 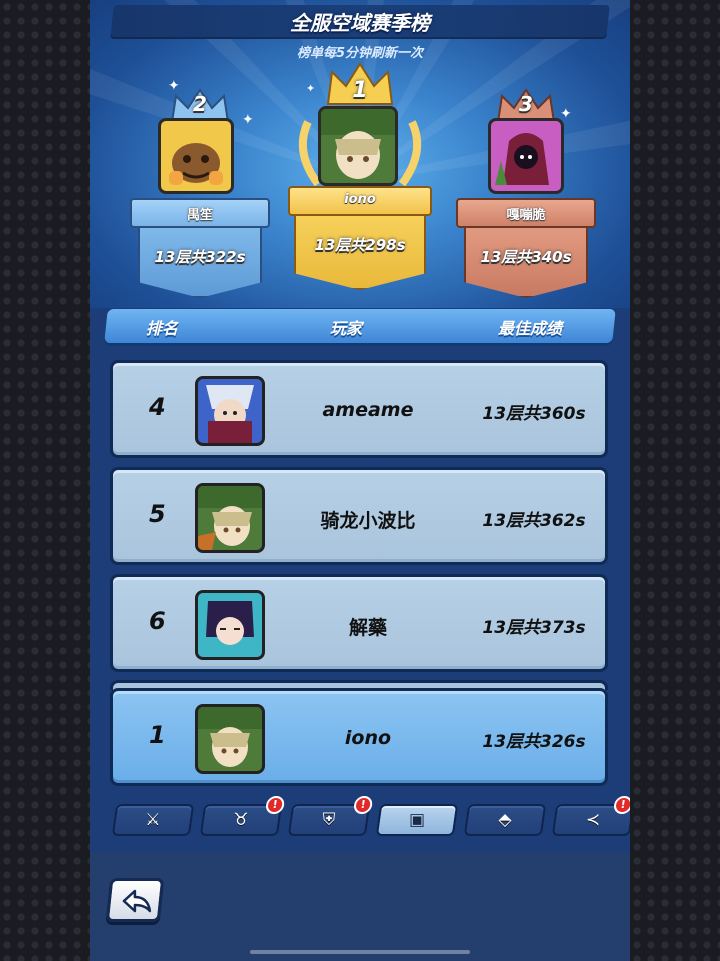 I want to click on row-score: 13层共360s, so click(x=534, y=414).